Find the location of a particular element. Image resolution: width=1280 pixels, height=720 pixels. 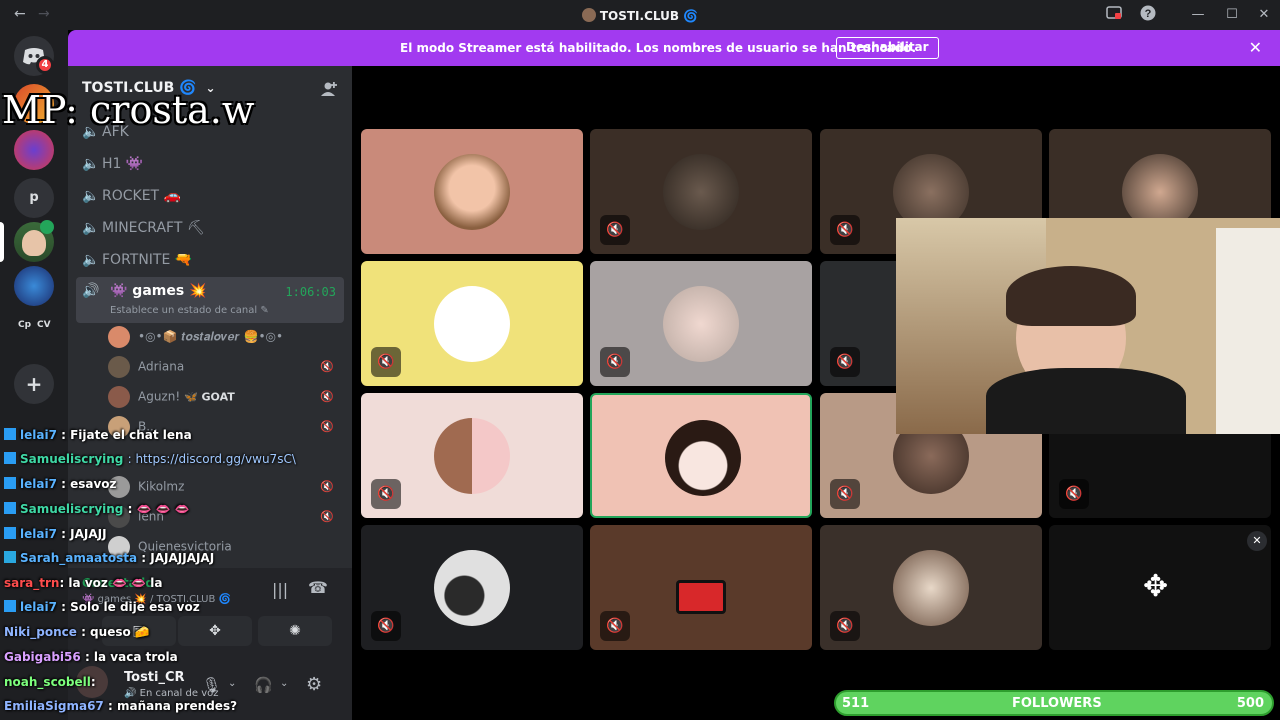

goat-badge: 🦋 GOAT is located at coordinates (209, 397).